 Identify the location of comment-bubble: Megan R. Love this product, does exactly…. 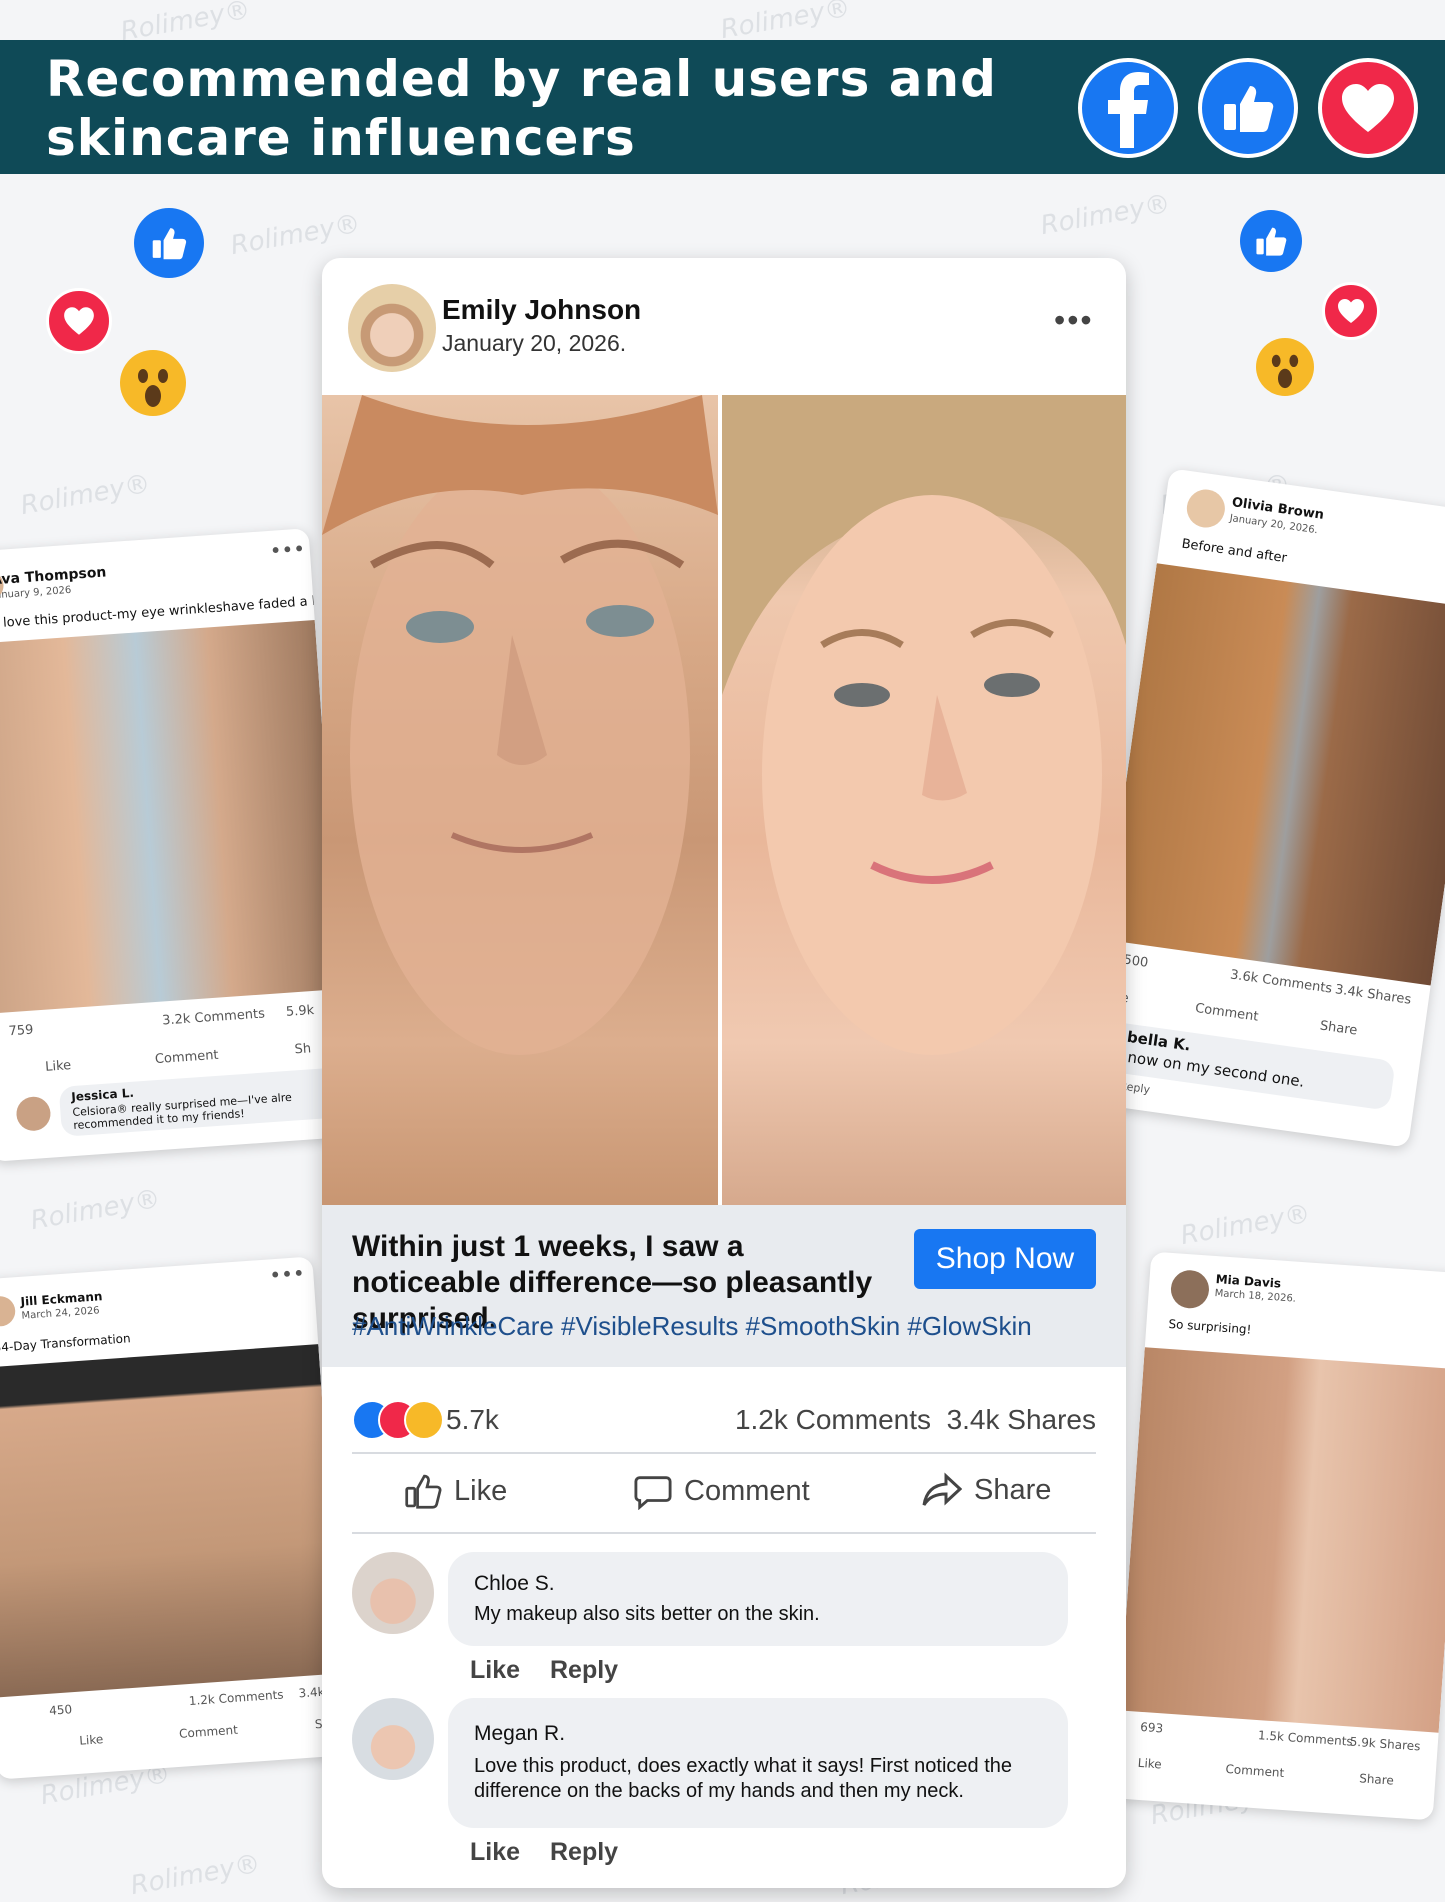
(758, 1763).